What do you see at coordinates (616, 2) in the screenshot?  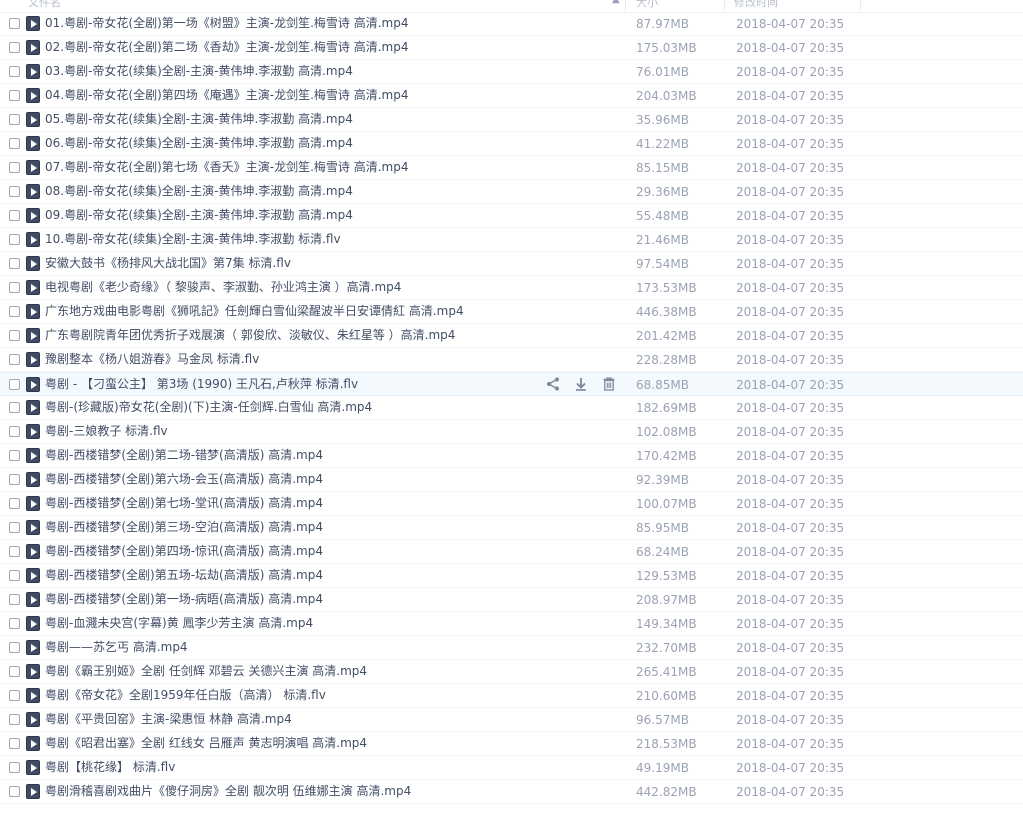 I see `sort-icon: ▲` at bounding box center [616, 2].